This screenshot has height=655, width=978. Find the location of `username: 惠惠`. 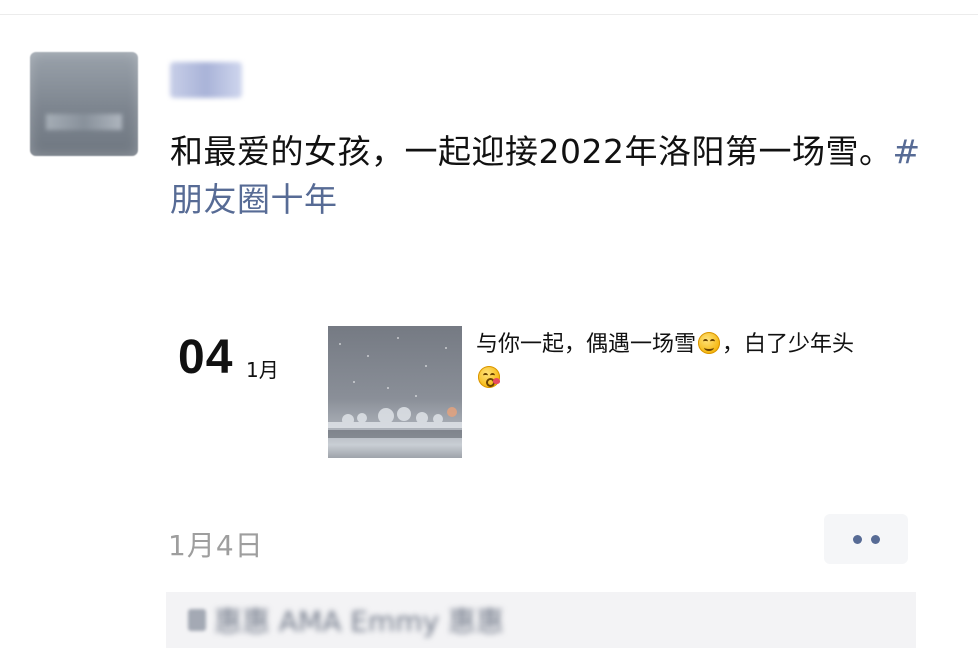

username: 惠惠 is located at coordinates (206, 80).